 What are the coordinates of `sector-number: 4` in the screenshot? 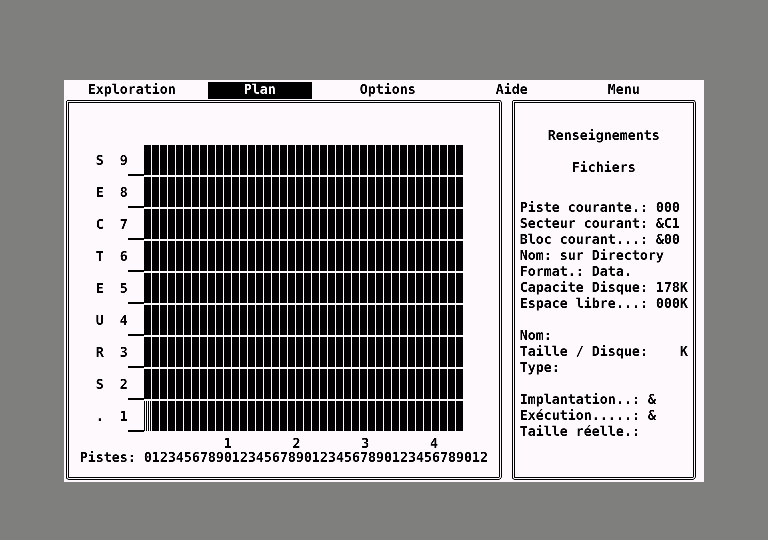 It's located at (124, 321).